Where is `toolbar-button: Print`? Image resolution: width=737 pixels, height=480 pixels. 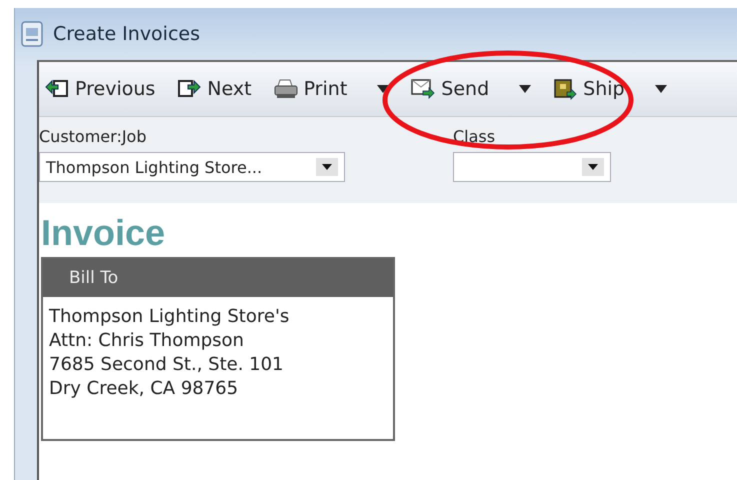
toolbar-button: Print is located at coordinates (311, 89).